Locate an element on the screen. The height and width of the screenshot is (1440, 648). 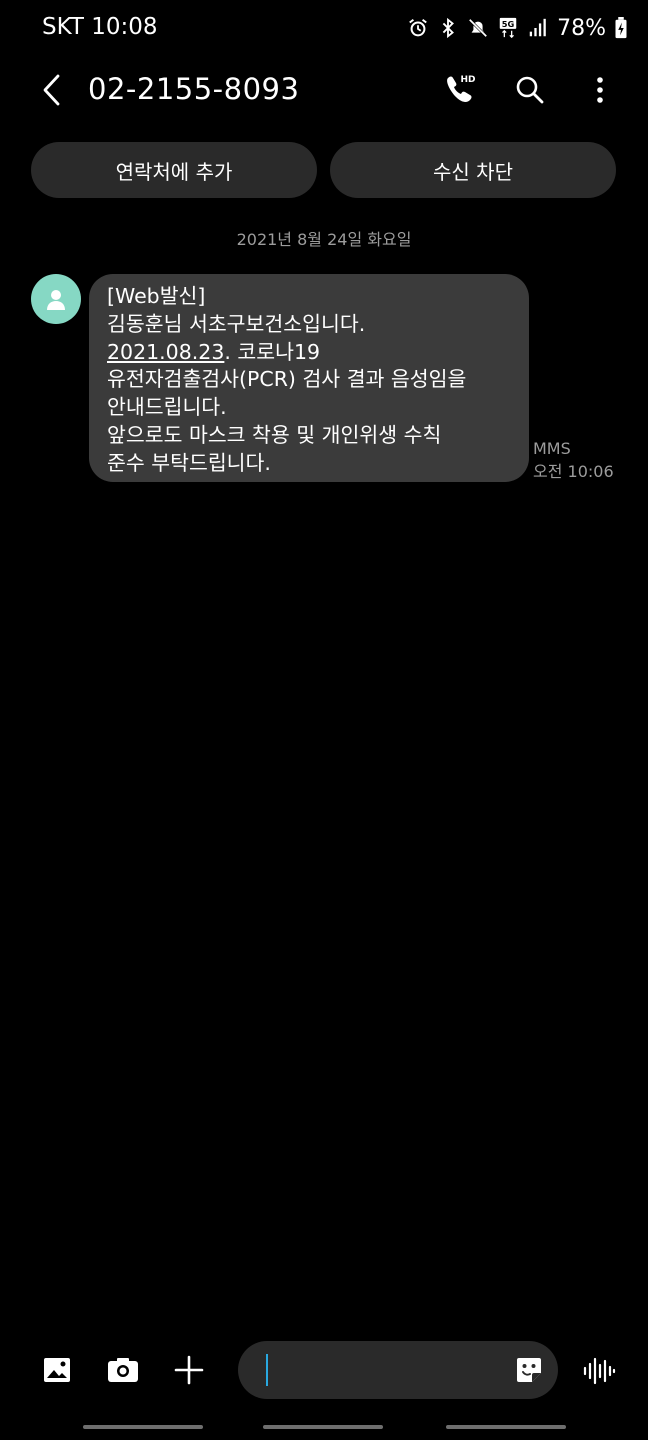
person-icon is located at coordinates (56, 300).